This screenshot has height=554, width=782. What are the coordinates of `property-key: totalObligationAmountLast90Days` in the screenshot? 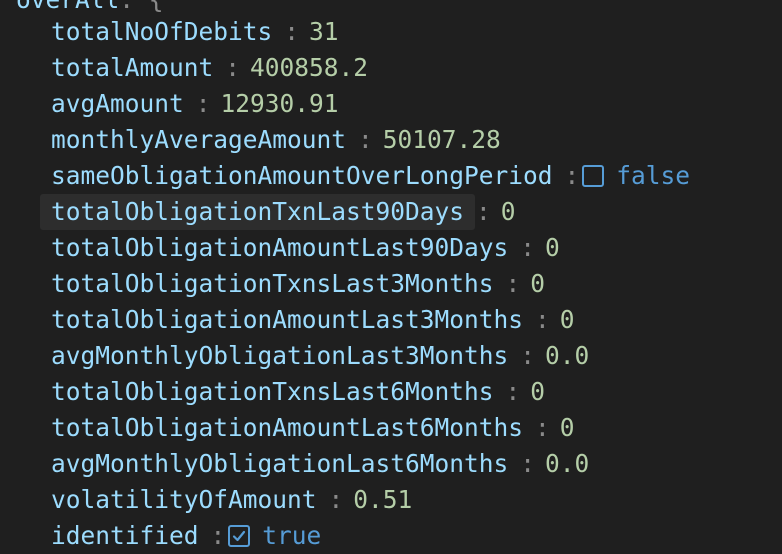 It's located at (279, 248).